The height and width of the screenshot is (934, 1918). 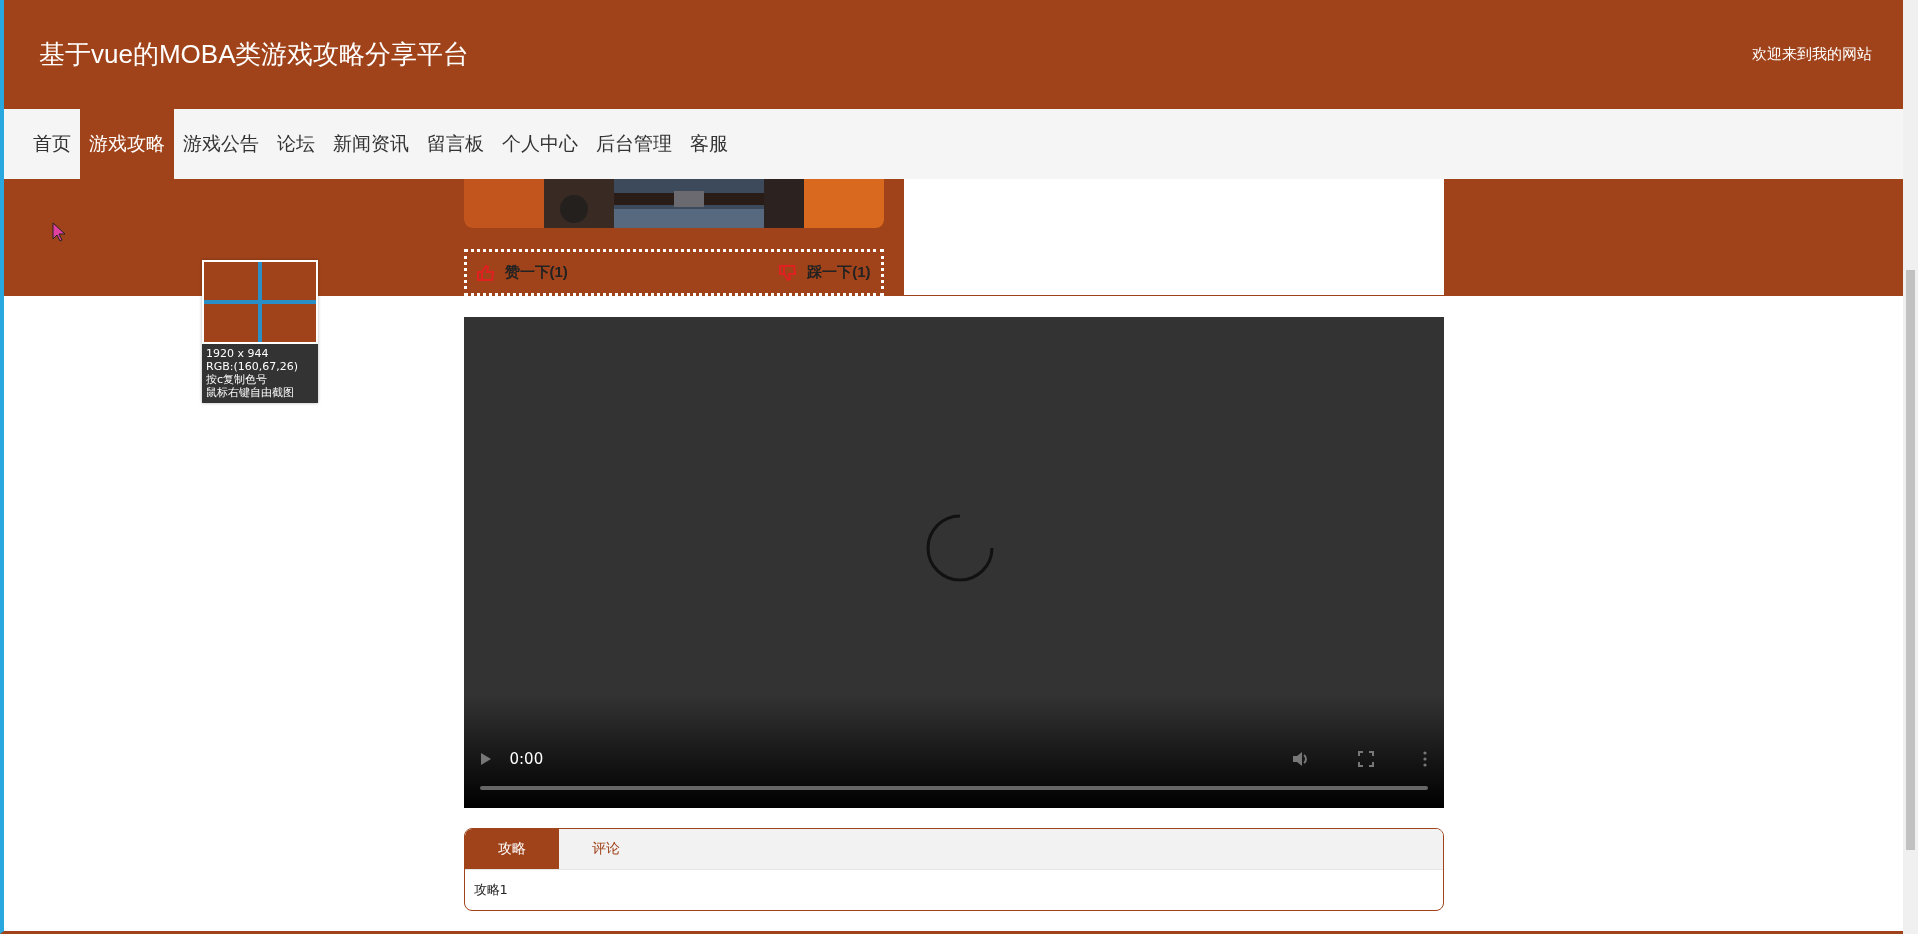 I want to click on nav-item: 游戏攻略, so click(x=127, y=144).